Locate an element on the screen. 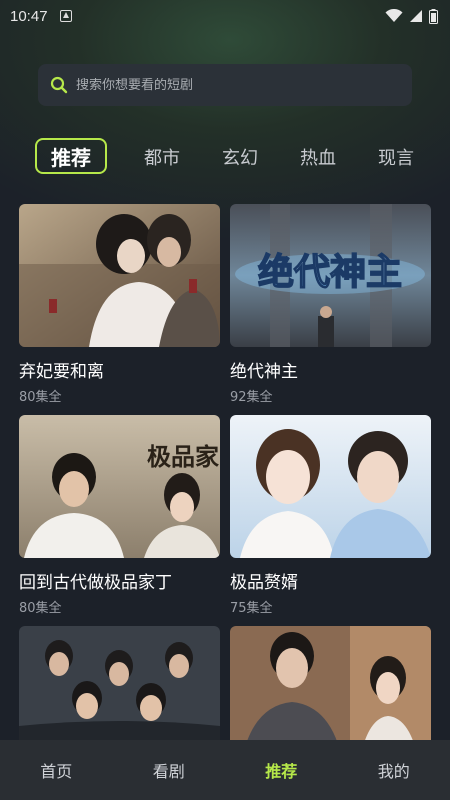 This screenshot has width=450, height=800. status-time: 10:47 is located at coordinates (29, 16).